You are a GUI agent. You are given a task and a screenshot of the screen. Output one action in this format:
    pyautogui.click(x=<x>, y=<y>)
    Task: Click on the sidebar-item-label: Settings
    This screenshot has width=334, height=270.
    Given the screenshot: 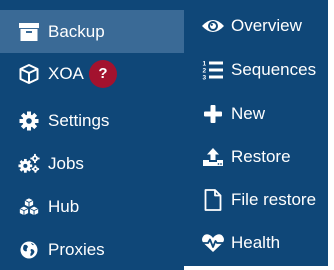 What is the action you would take?
    pyautogui.click(x=79, y=120)
    